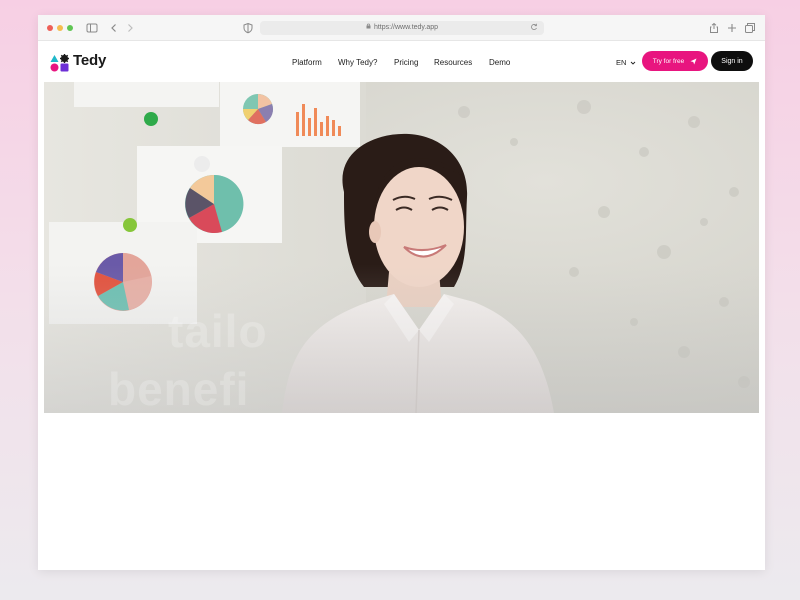 This screenshot has height=600, width=800. I want to click on url-text: https://www.tedy.app, so click(406, 27).